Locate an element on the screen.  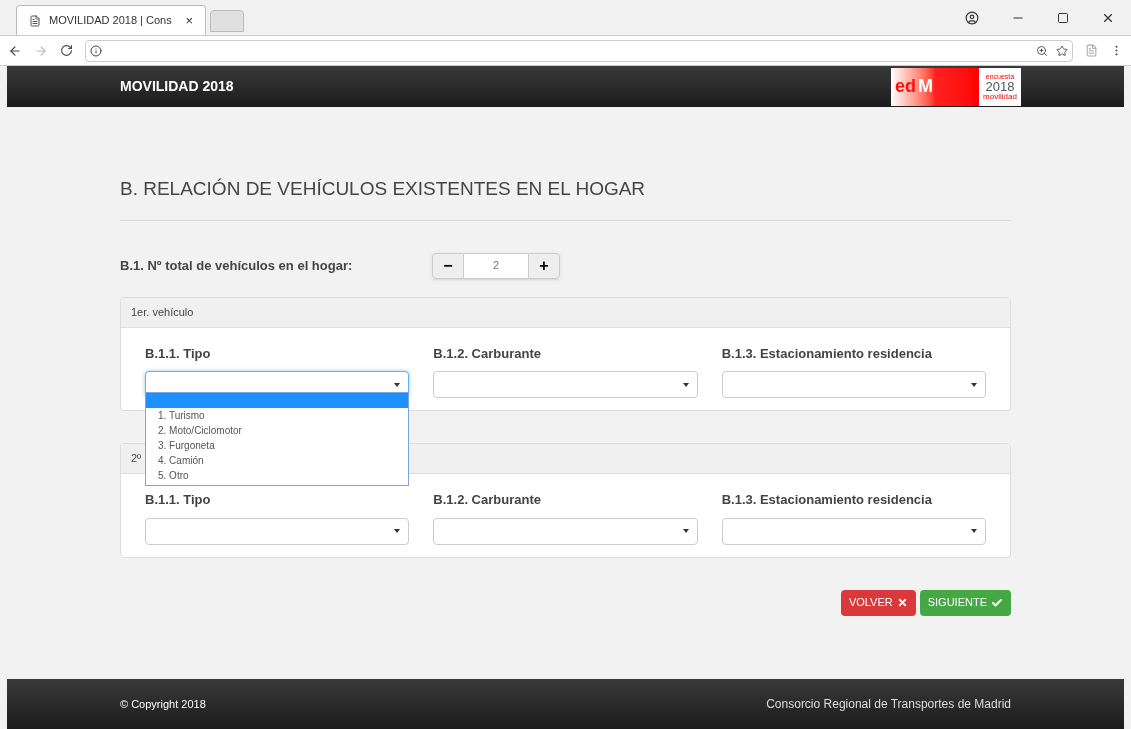
check-icon is located at coordinates (997, 602).